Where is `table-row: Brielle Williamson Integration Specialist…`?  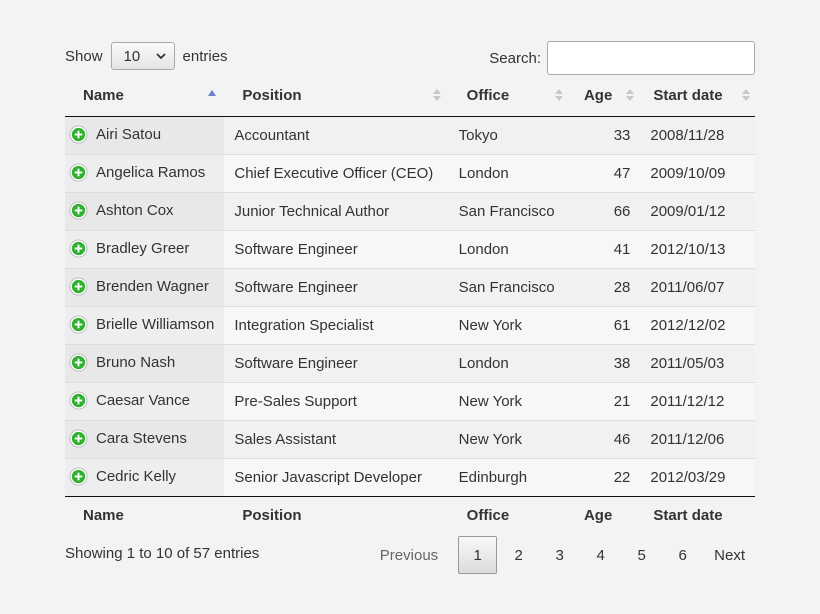 table-row: Brielle Williamson Integration Specialist… is located at coordinates (410, 324).